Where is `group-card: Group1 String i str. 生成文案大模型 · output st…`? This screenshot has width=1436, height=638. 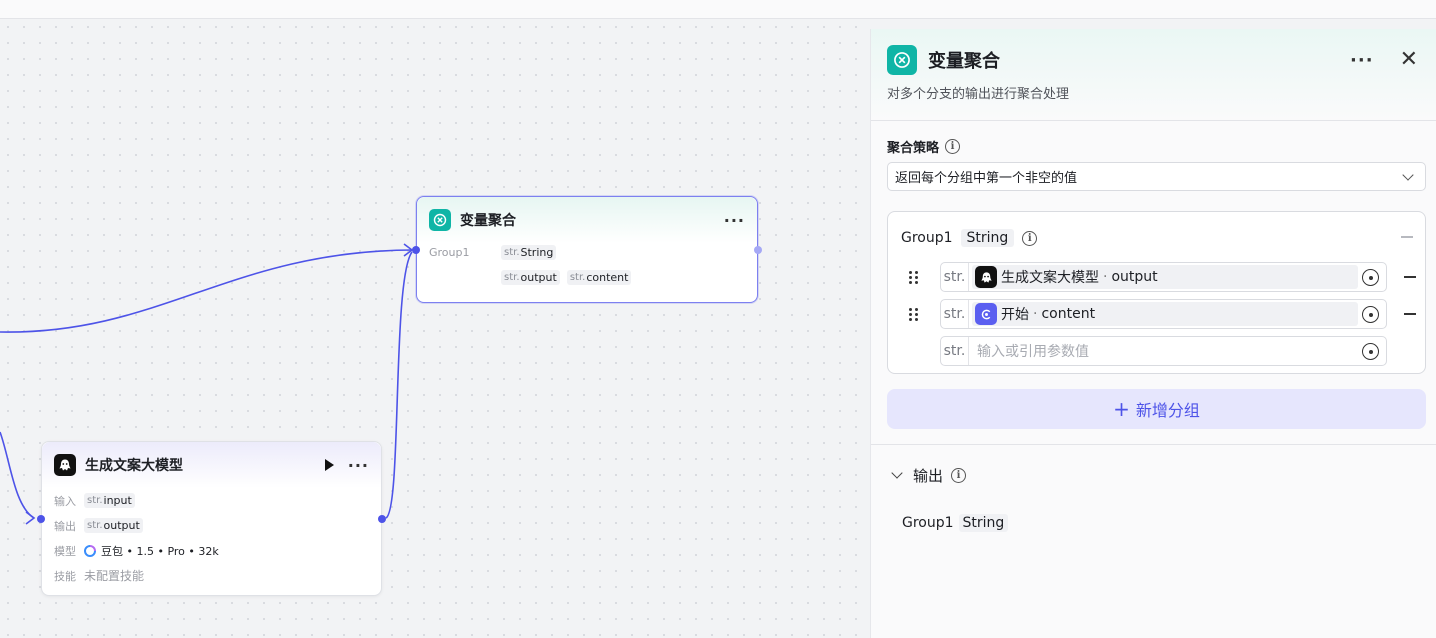 group-card: Group1 String i str. 生成文案大模型 · output st… is located at coordinates (1156, 292).